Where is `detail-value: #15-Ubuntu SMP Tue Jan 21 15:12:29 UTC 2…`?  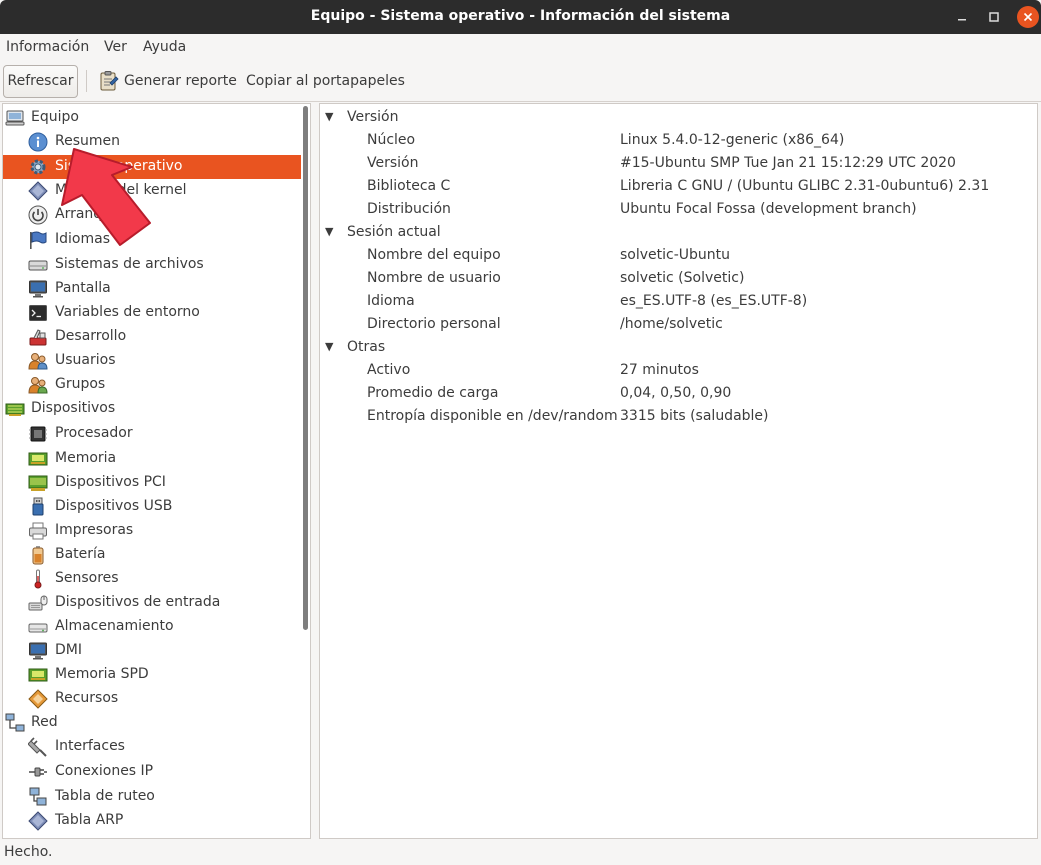 detail-value: #15-Ubuntu SMP Tue Jan 21 15:12:29 UTC 2… is located at coordinates (788, 163).